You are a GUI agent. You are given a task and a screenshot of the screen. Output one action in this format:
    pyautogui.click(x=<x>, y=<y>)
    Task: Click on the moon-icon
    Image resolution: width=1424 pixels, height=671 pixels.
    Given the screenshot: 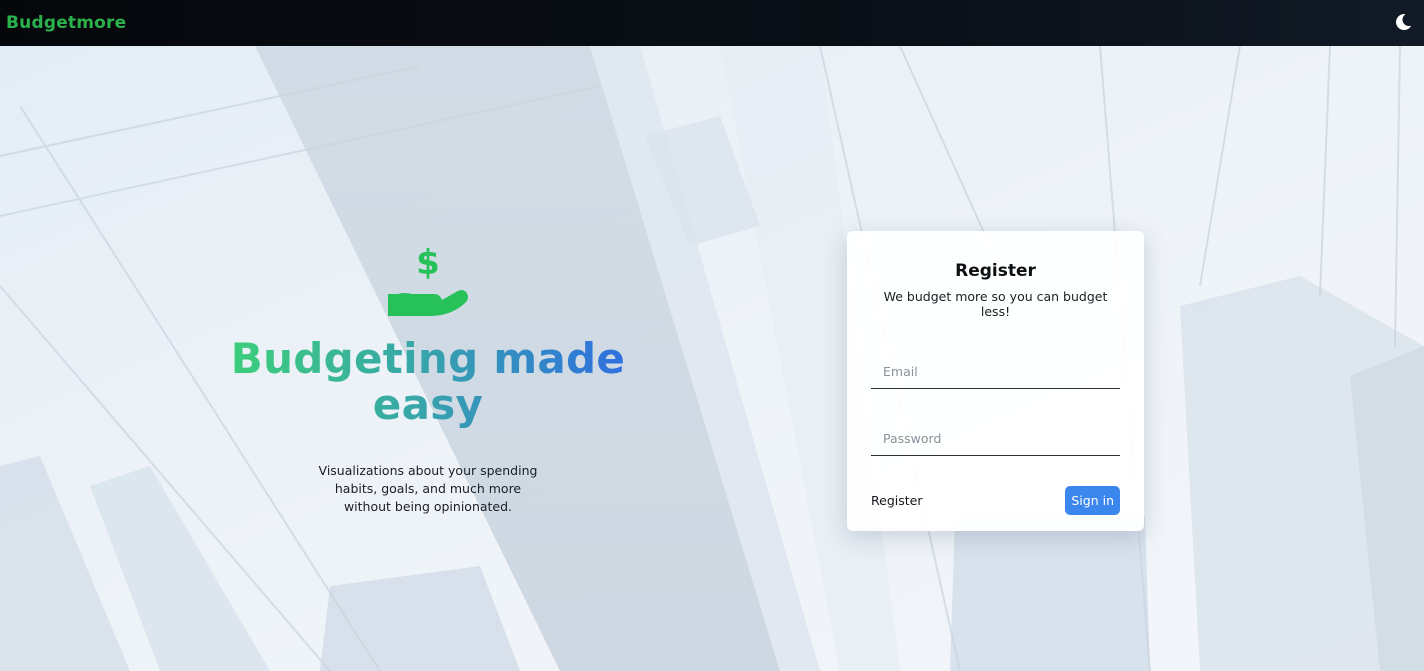 What is the action you would take?
    pyautogui.click(x=1403, y=22)
    